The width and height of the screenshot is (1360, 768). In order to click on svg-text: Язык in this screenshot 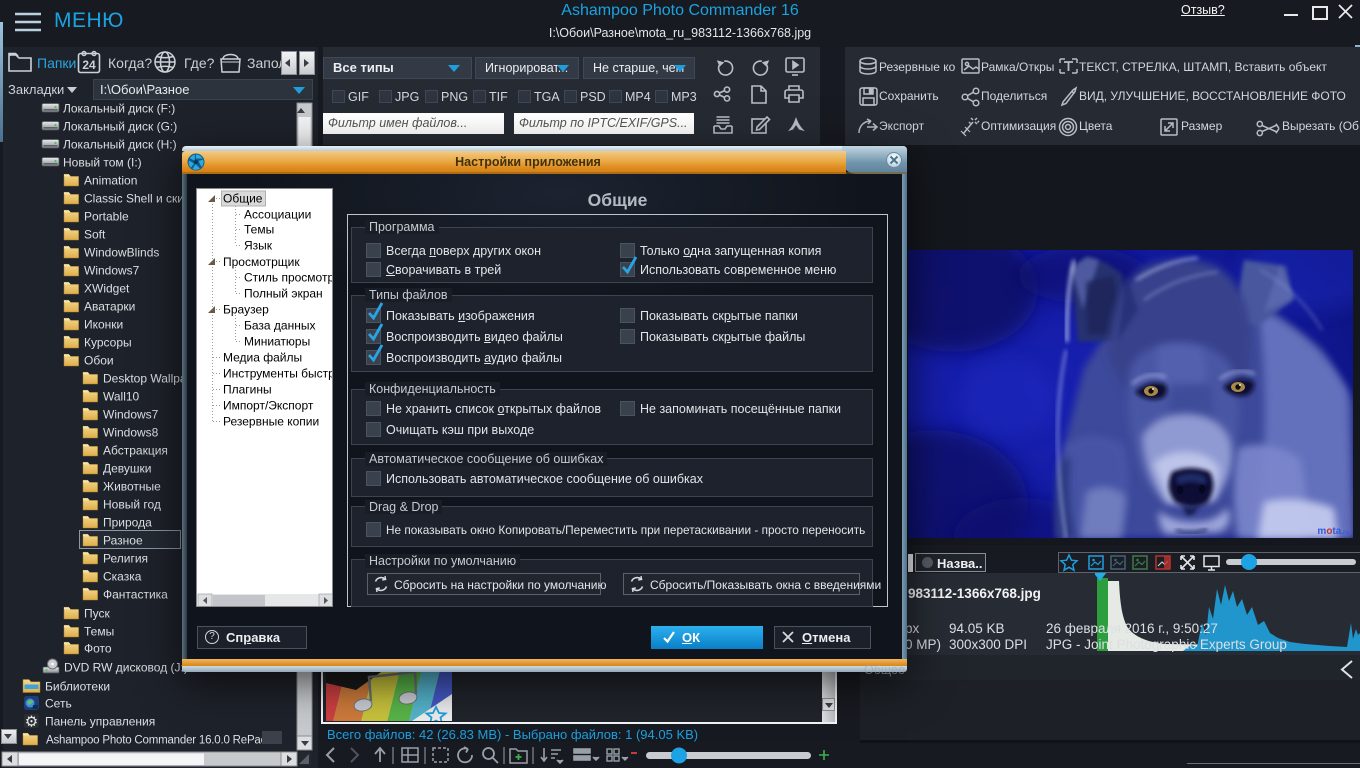, I will do `click(258, 246)`.